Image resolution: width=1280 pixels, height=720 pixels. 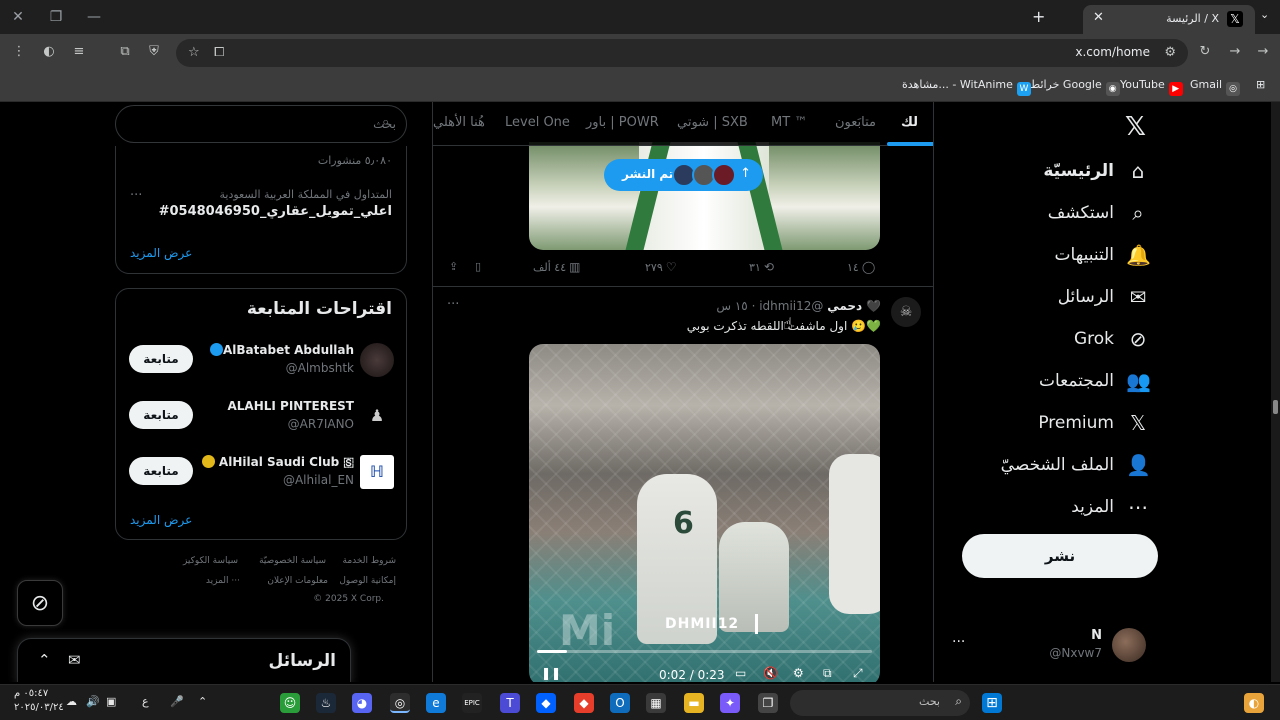 What do you see at coordinates (1076, 465) in the screenshot?
I see `nav-item-profile: الملف الشخصيّ 👤` at bounding box center [1076, 465].